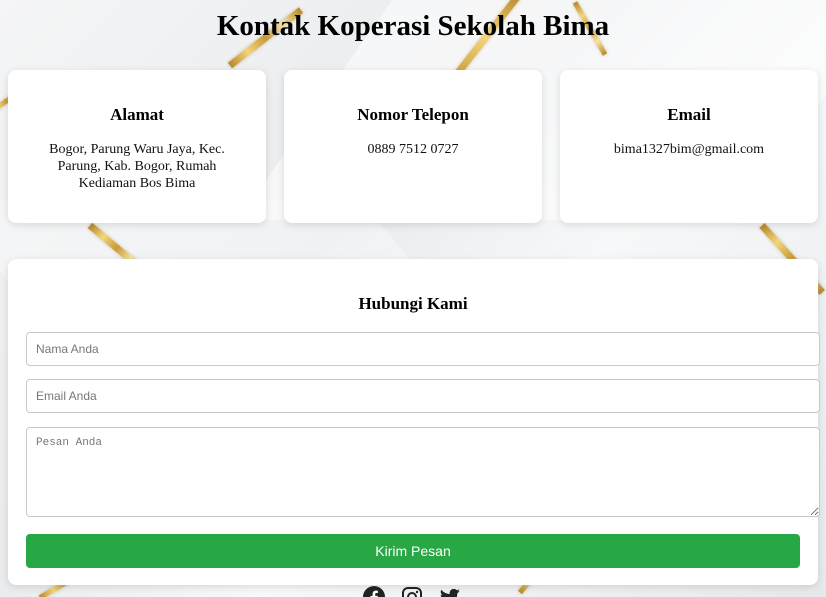 The height and width of the screenshot is (597, 826). Describe the element at coordinates (413, 114) in the screenshot. I see `phone-heading: Nomor Telepon` at that location.